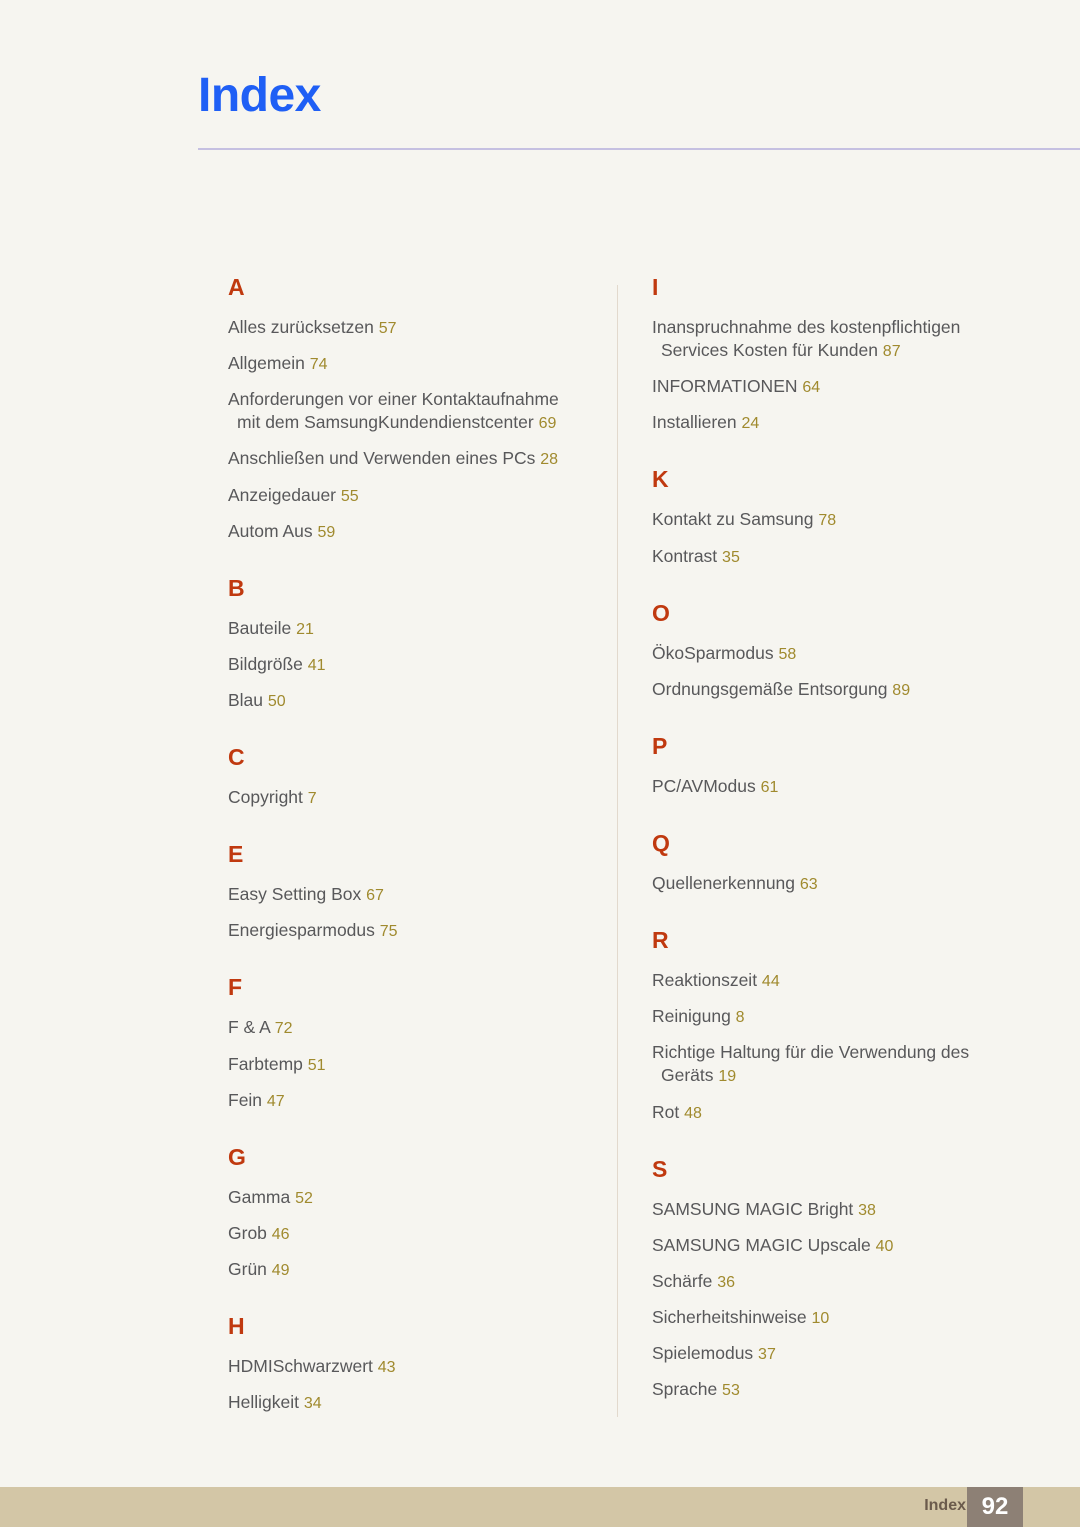 The height and width of the screenshot is (1527, 1080). What do you see at coordinates (236, 587) in the screenshot?
I see `group-letter: B` at bounding box center [236, 587].